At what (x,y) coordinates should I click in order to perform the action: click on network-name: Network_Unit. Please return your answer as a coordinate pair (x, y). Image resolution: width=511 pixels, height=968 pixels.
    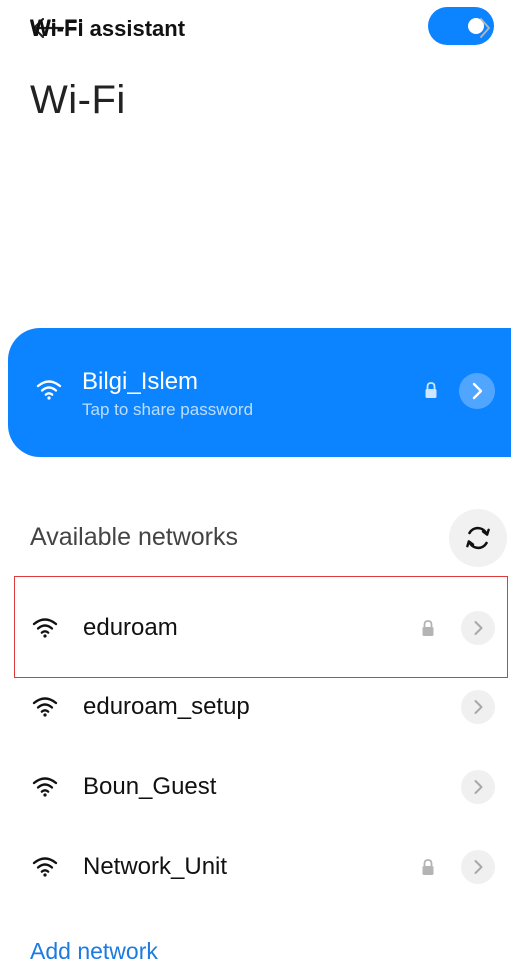
    Looking at the image, I should click on (155, 866).